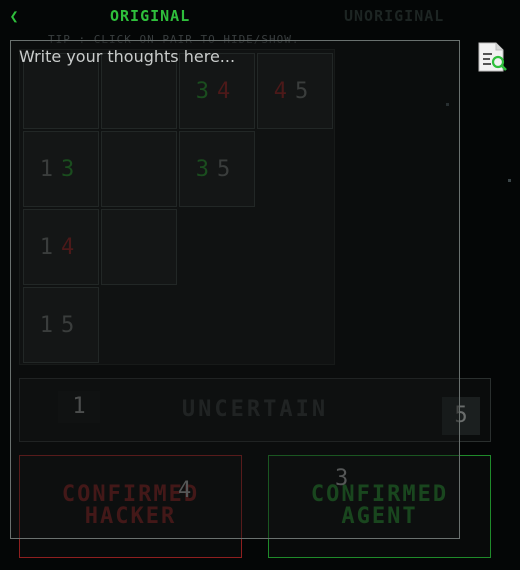 The image size is (520, 570). Describe the element at coordinates (493, 57) in the screenshot. I see `document-search-icon` at that location.